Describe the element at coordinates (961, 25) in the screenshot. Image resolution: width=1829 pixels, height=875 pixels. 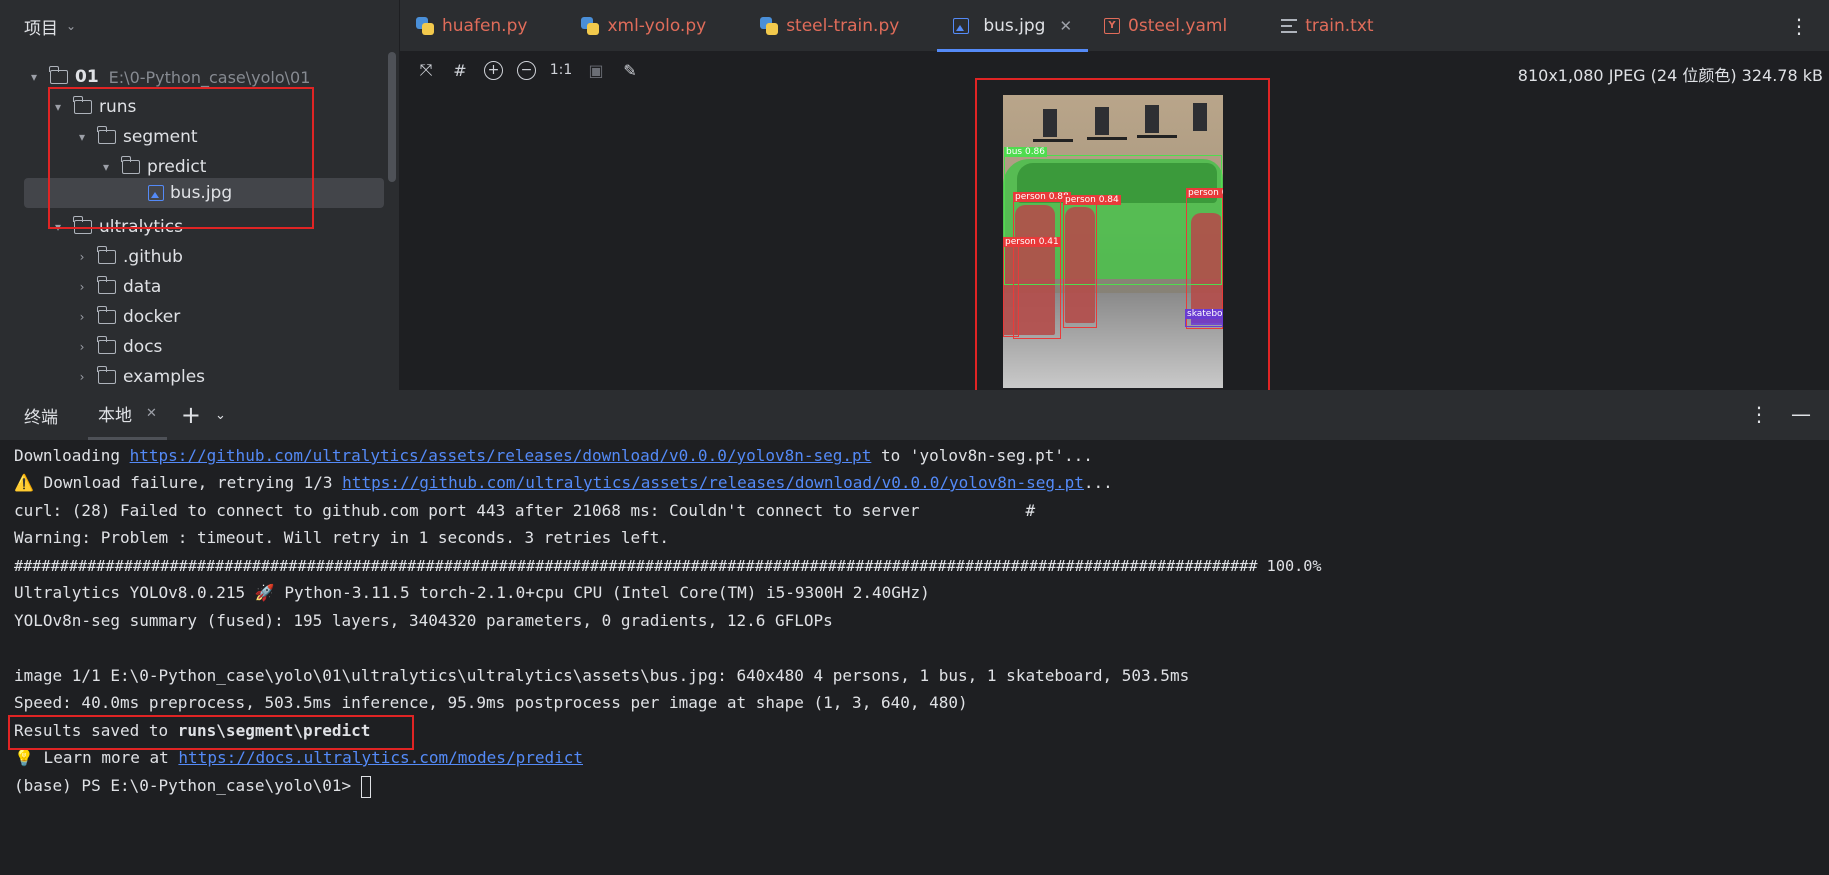
I see `image-icon` at that location.